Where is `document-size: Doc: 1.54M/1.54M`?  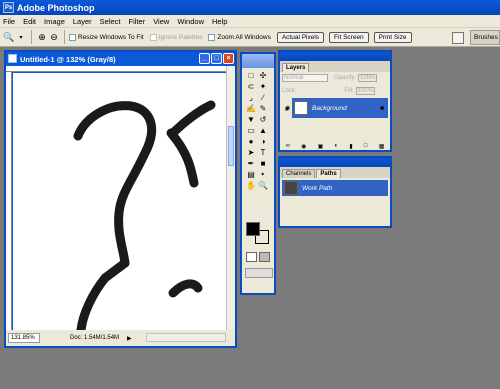 document-size: Doc: 1.54M/1.54M is located at coordinates (95, 338).